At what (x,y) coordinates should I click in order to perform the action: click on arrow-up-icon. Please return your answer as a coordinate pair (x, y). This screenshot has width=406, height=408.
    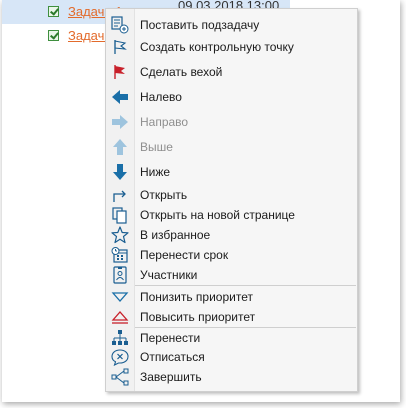
    Looking at the image, I should click on (120, 147).